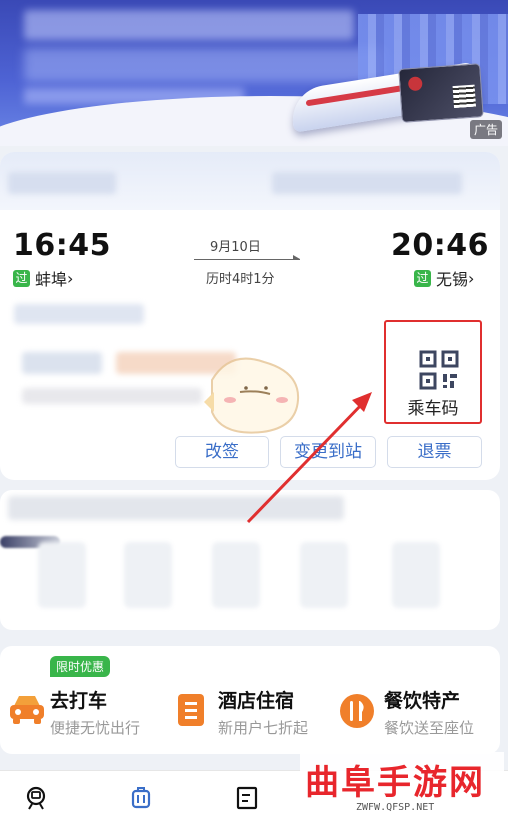 The width and height of the screenshot is (508, 813). What do you see at coordinates (429, 728) in the screenshot?
I see `dining-subtitle: 餐饮送至座位` at bounding box center [429, 728].